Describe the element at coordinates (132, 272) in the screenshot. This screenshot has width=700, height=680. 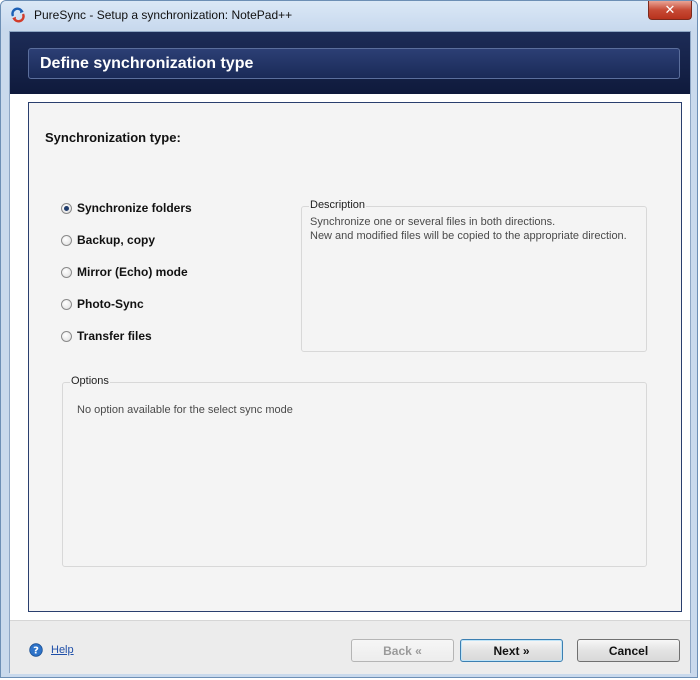
I see `radio-label: Mirror (Echo) mode` at that location.